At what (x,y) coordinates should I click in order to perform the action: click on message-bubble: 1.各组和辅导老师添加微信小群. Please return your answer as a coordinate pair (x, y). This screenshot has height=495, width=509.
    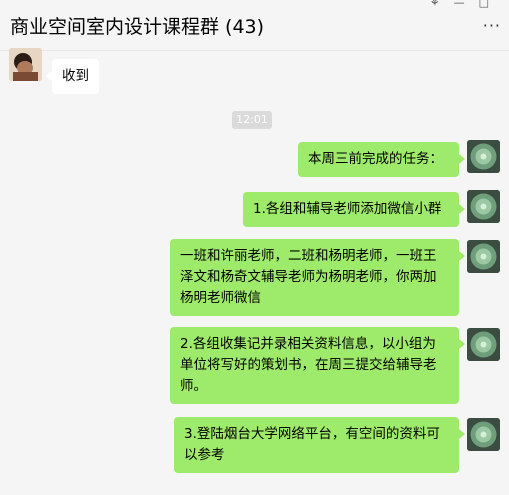
    Looking at the image, I should click on (354, 209).